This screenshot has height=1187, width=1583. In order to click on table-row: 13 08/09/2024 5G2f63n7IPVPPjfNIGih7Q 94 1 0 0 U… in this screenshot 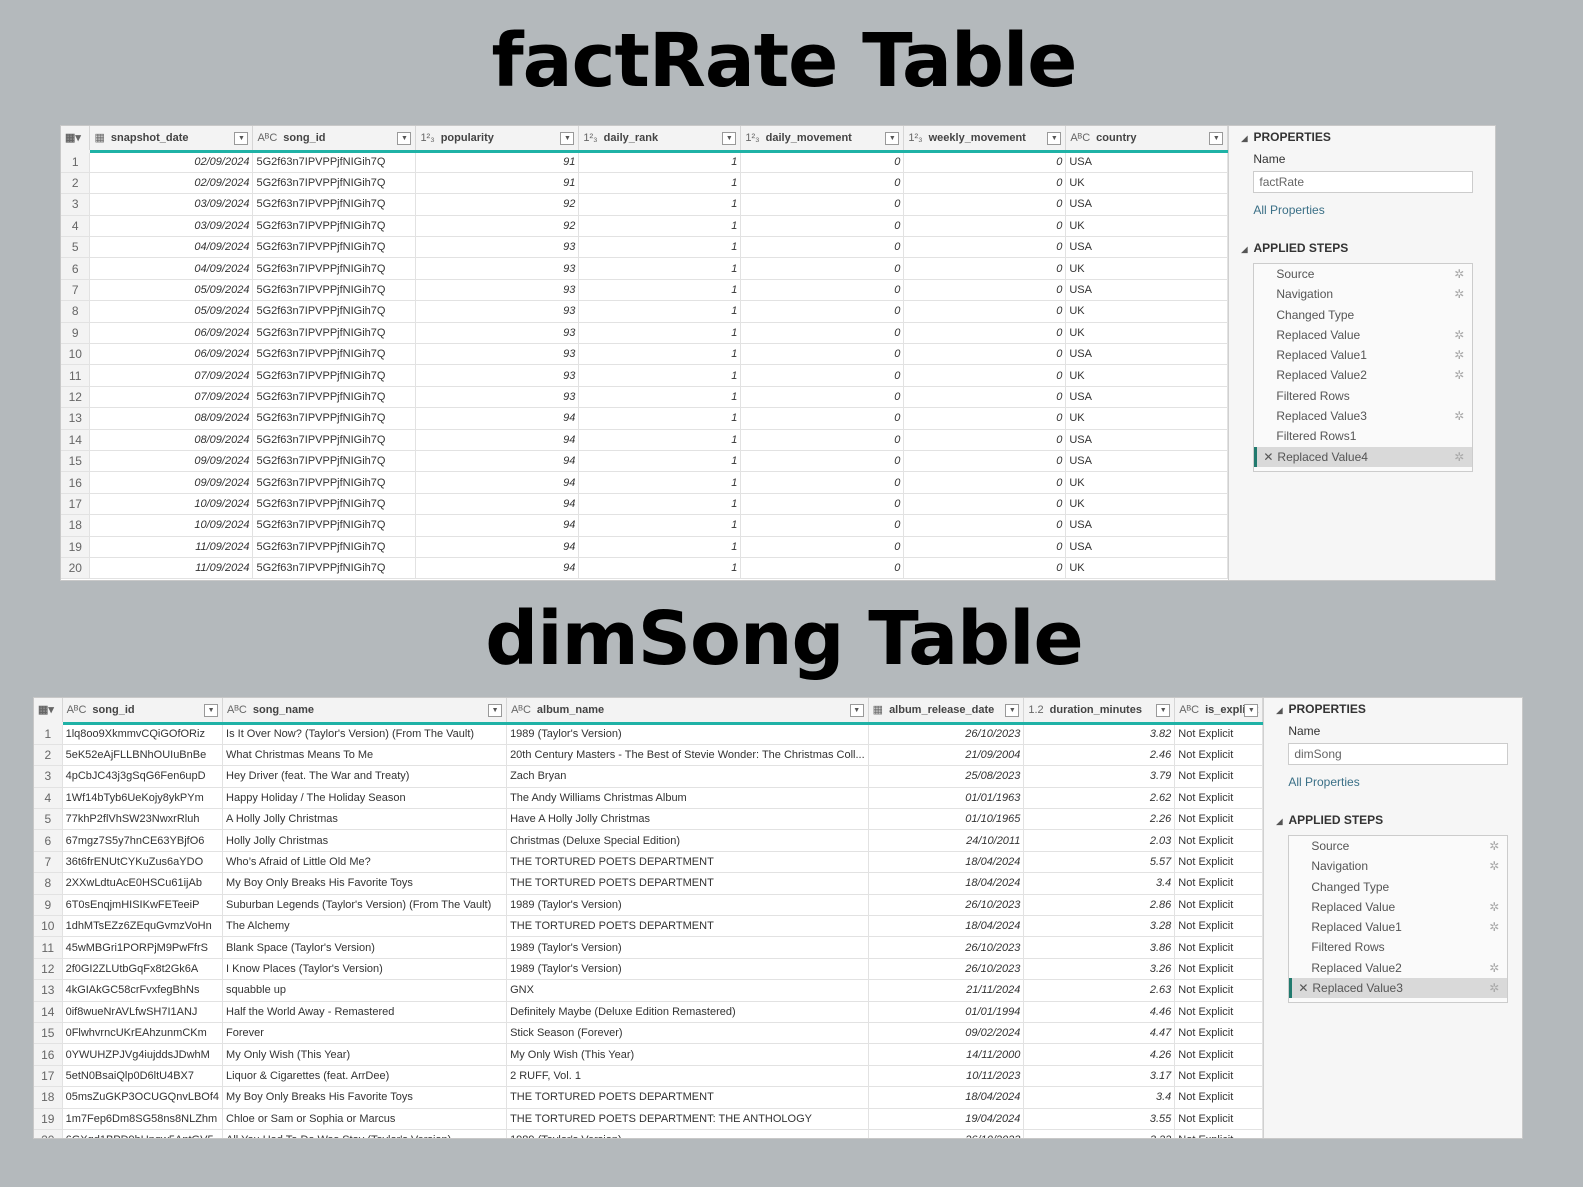, I will do `click(645, 418)`.